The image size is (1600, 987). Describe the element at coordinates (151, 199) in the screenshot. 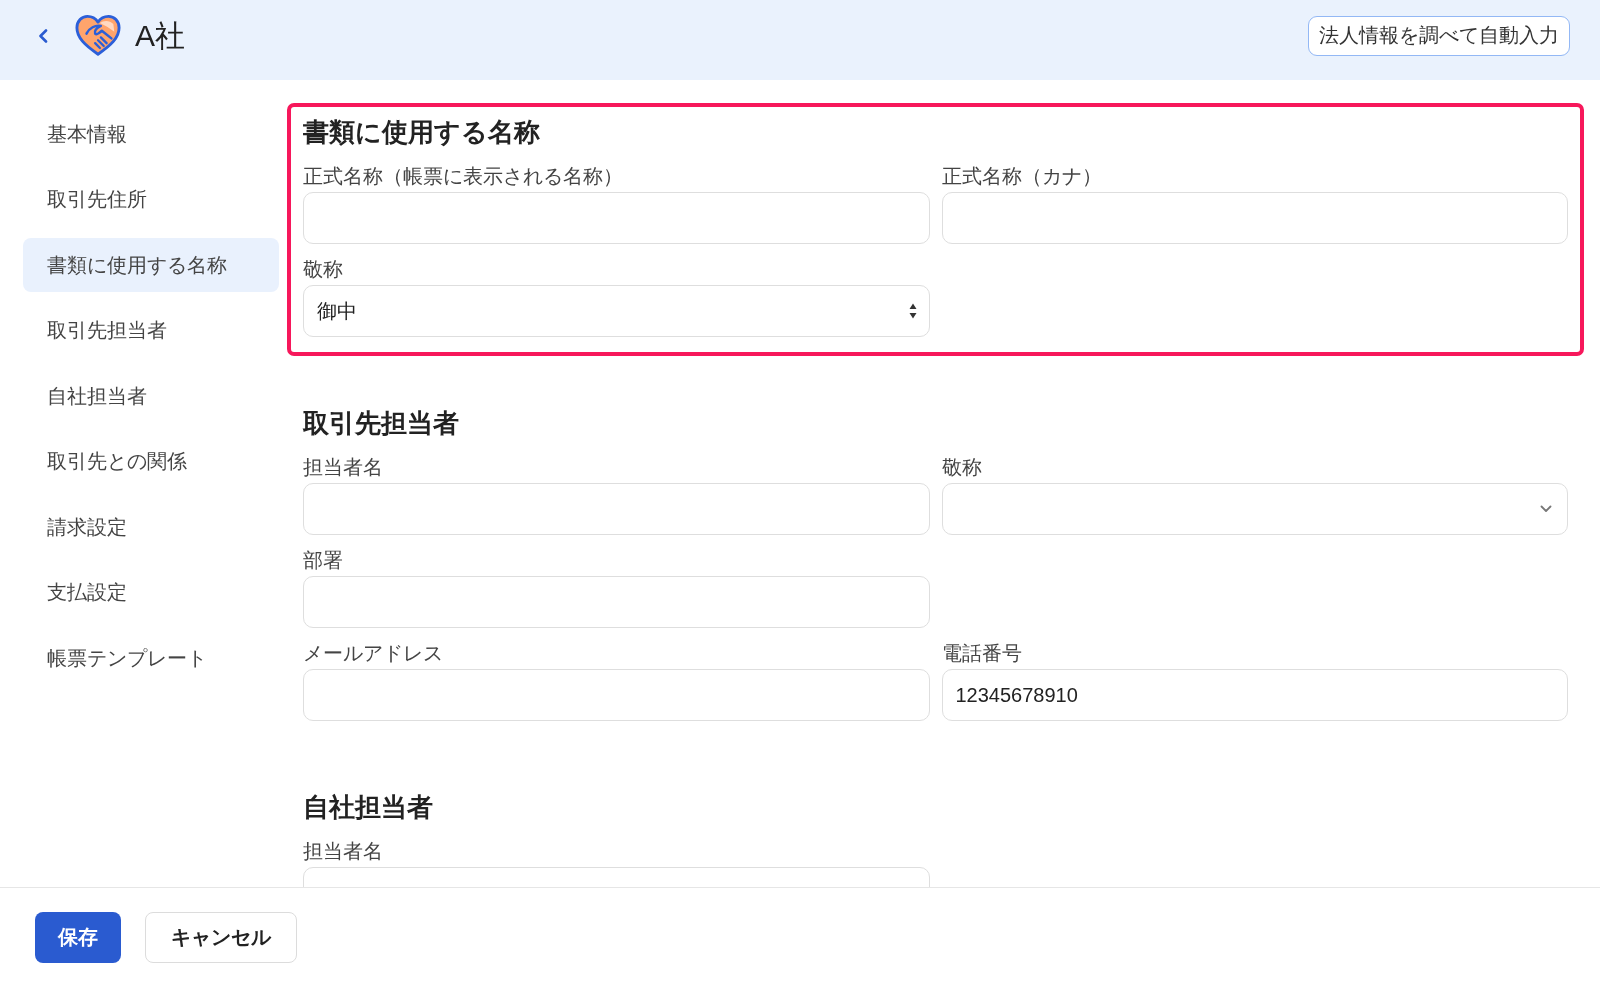

I see `sidebar-item: 取引先住所` at that location.